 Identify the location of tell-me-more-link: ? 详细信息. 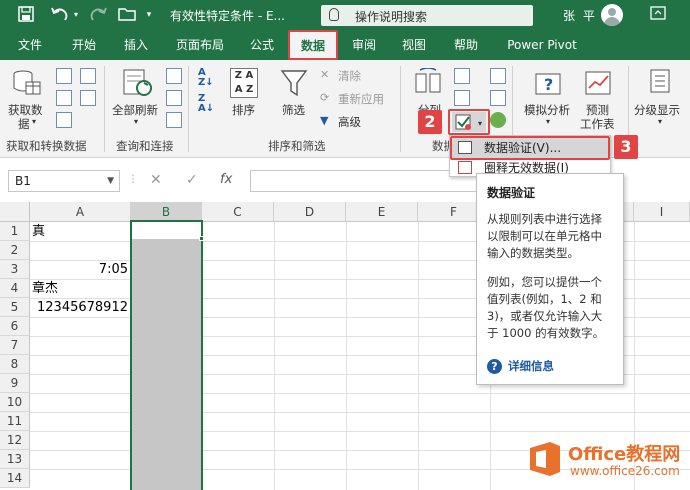
(520, 366).